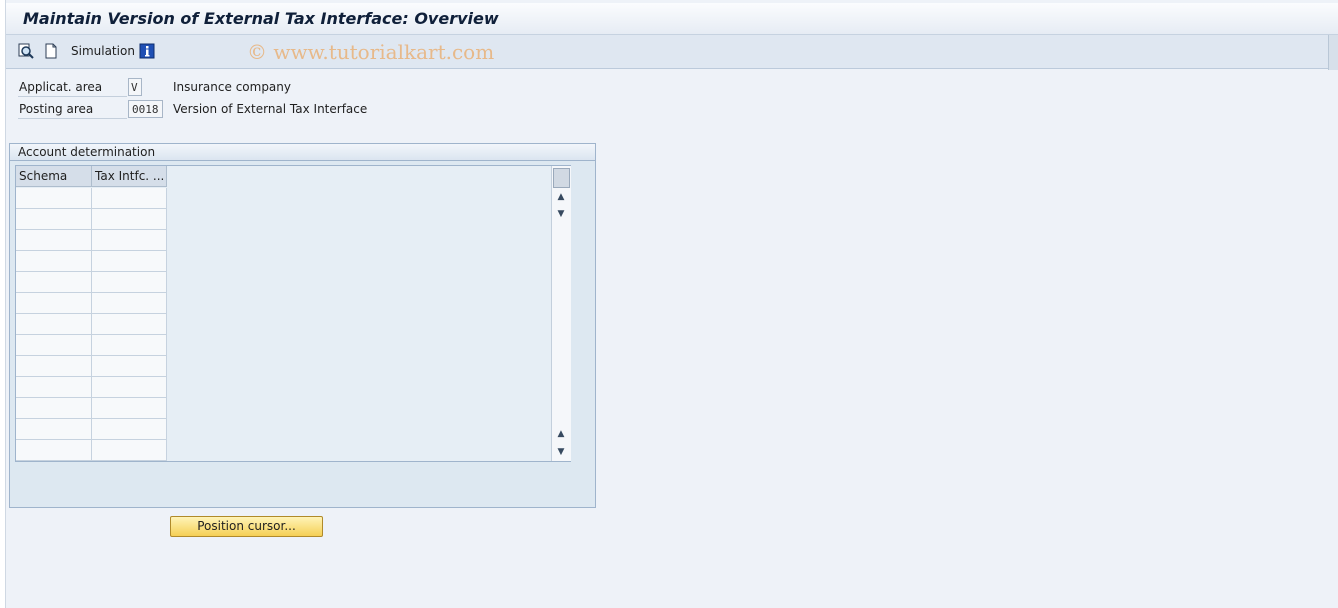 This screenshot has height=608, width=1338. Describe the element at coordinates (561, 452) in the screenshot. I see `scroll-page-down-icon: ▼` at that location.